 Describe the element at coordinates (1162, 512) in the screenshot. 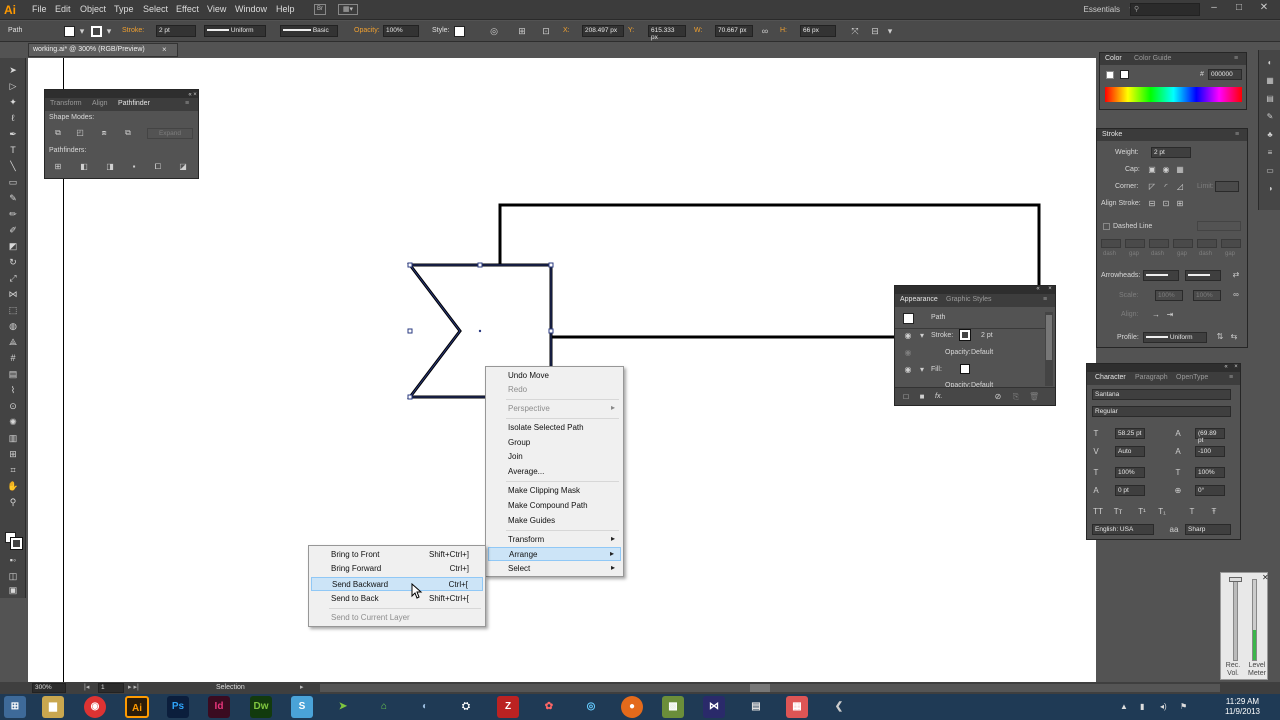

I see `subscript-icon: T₁` at that location.